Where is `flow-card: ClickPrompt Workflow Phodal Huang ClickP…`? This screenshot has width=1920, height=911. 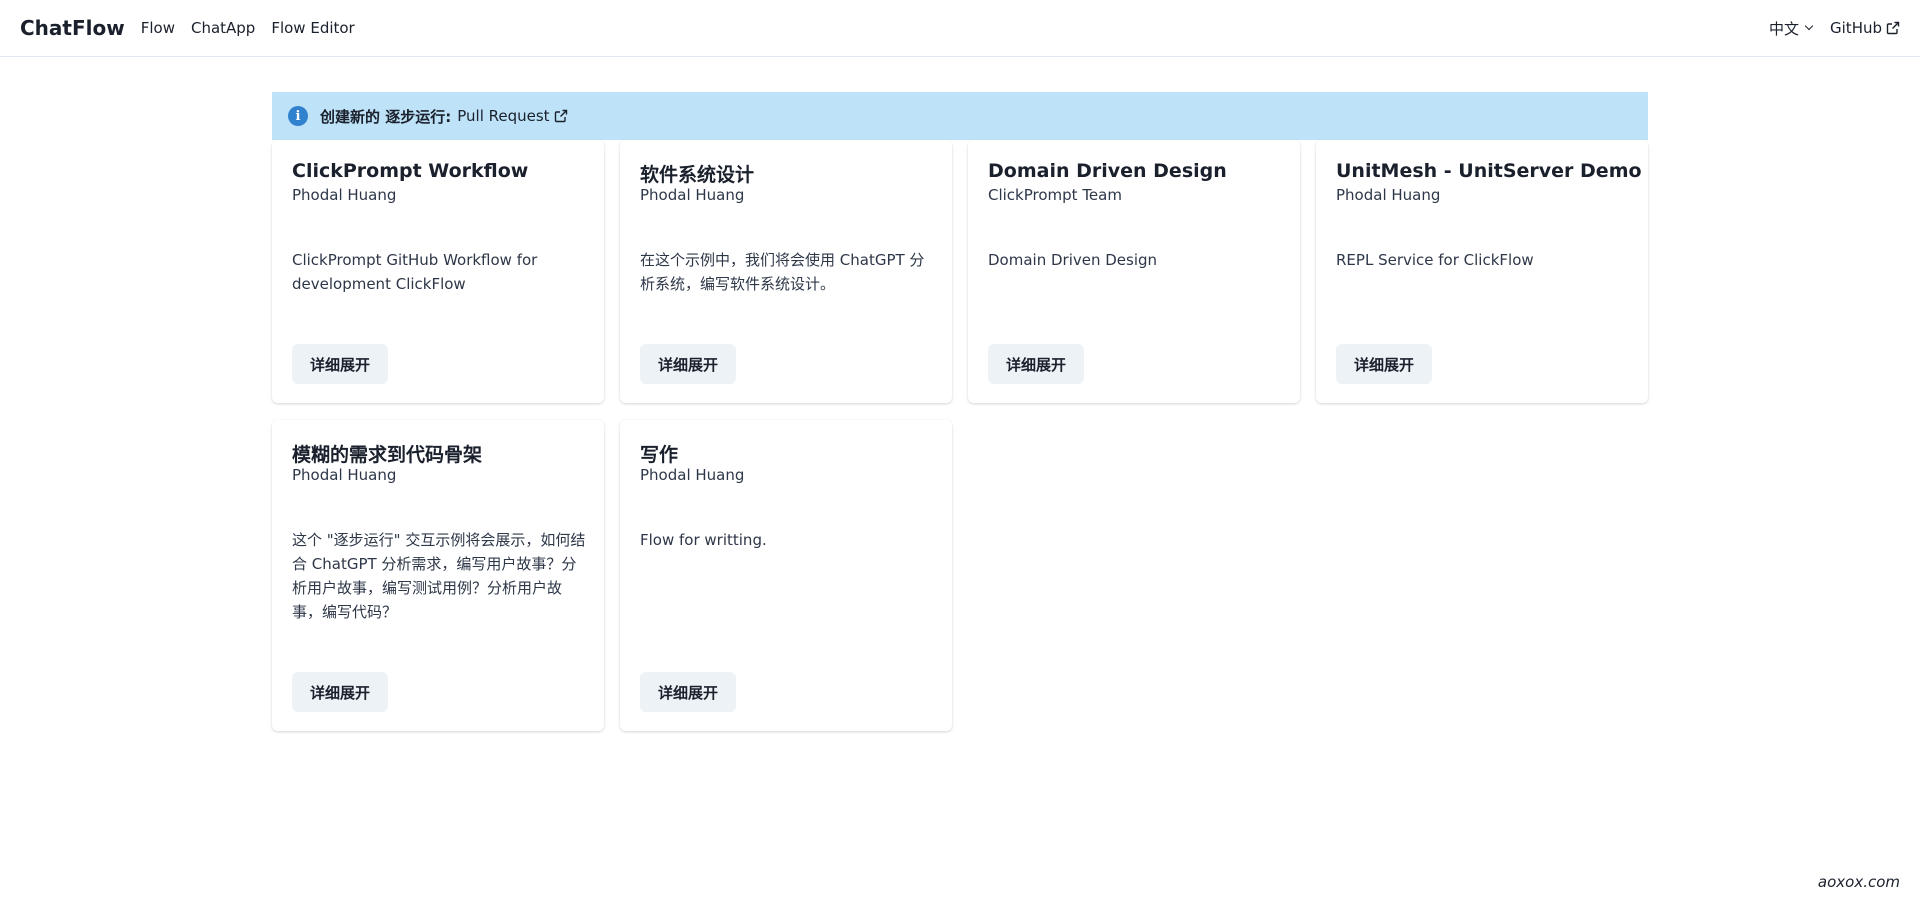 flow-card: ClickPrompt Workflow Phodal Huang ClickP… is located at coordinates (438, 271).